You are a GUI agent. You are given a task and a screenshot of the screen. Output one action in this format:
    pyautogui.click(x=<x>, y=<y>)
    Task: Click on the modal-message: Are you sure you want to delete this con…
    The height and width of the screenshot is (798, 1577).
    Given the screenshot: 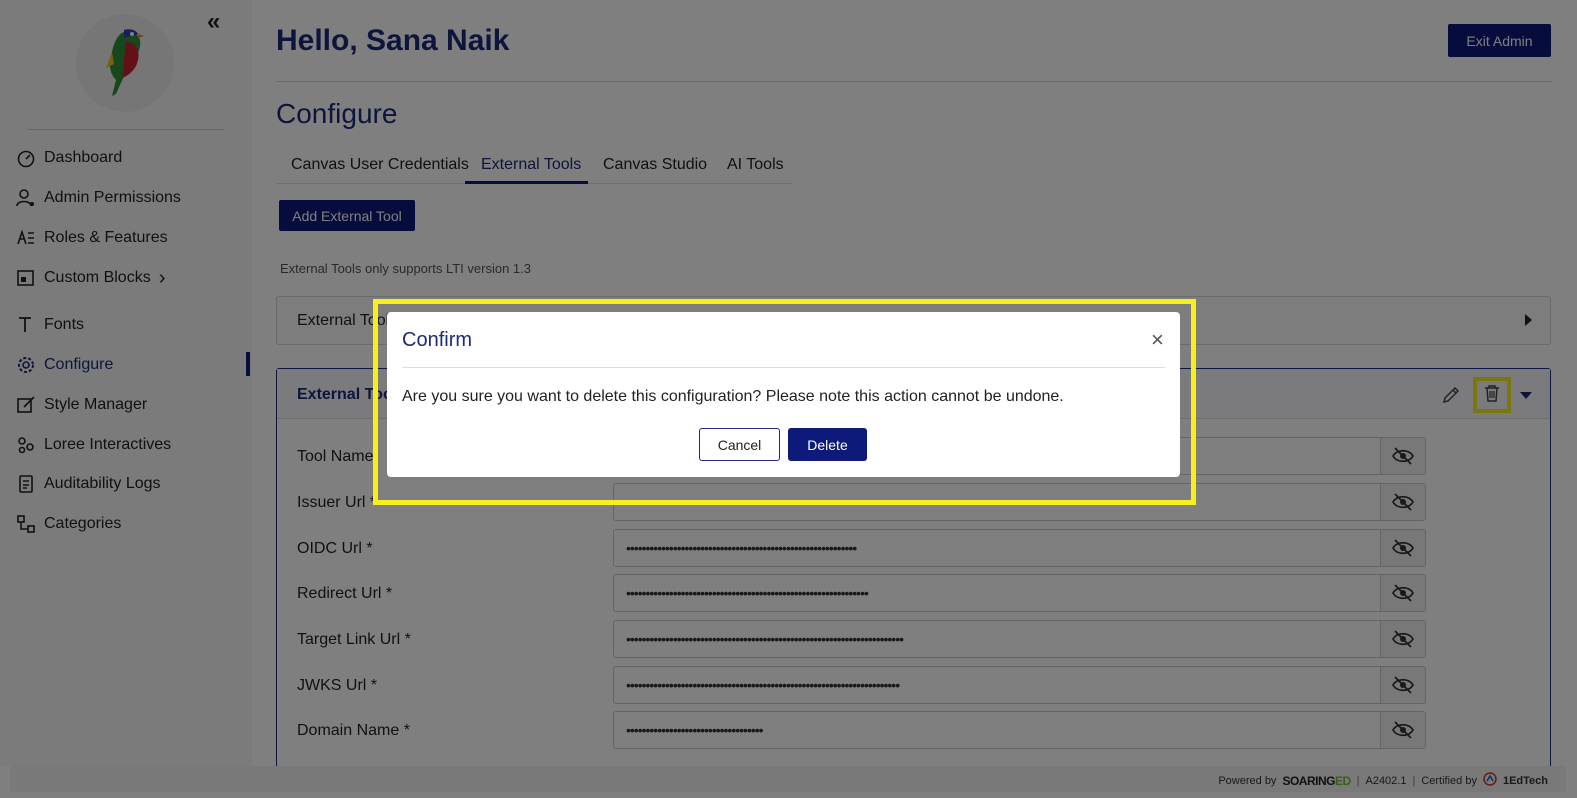 What is the action you would take?
    pyautogui.click(x=733, y=396)
    